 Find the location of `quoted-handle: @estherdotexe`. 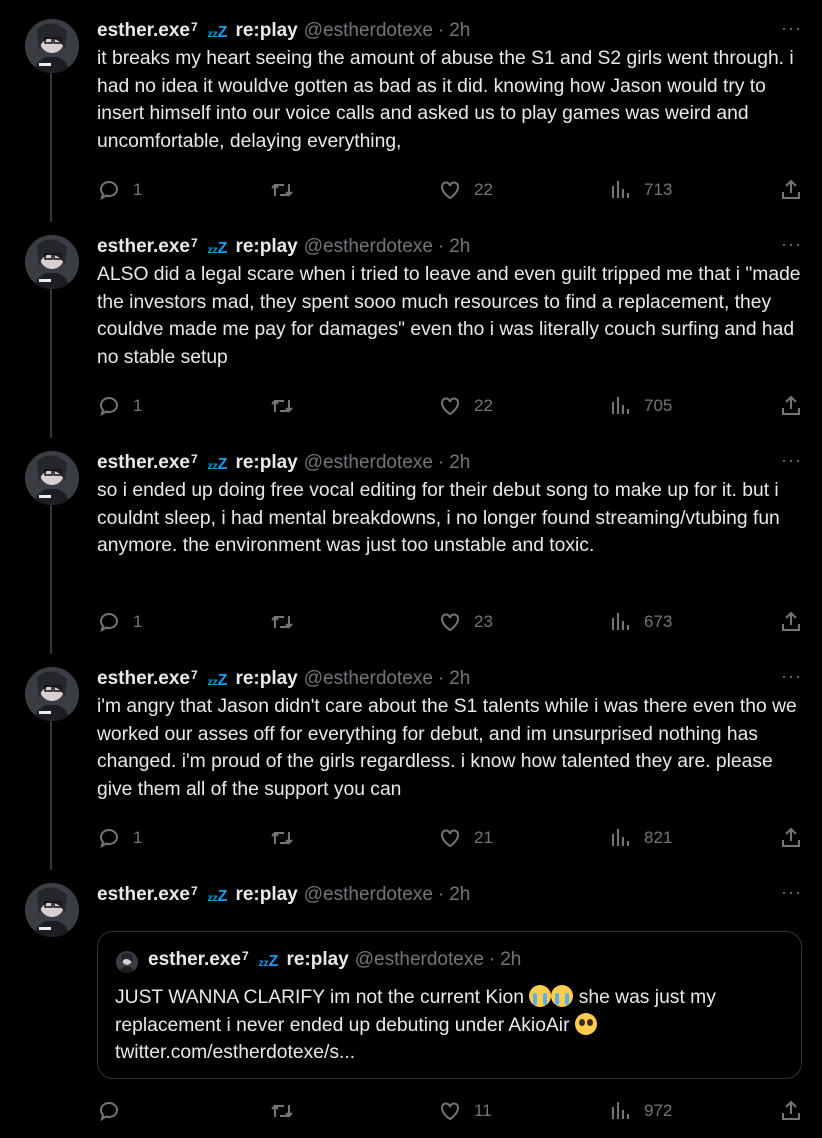

quoted-handle: @estherdotexe is located at coordinates (419, 959).